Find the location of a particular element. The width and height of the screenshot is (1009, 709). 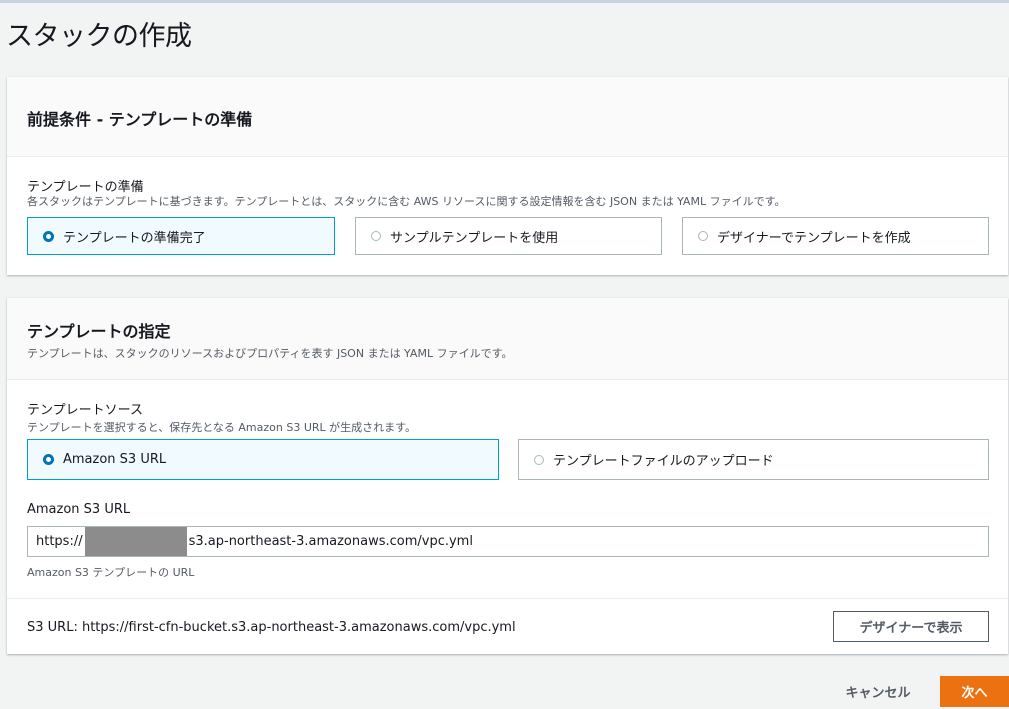

option-label: デザイナーでテンプレートを作成 is located at coordinates (814, 238).